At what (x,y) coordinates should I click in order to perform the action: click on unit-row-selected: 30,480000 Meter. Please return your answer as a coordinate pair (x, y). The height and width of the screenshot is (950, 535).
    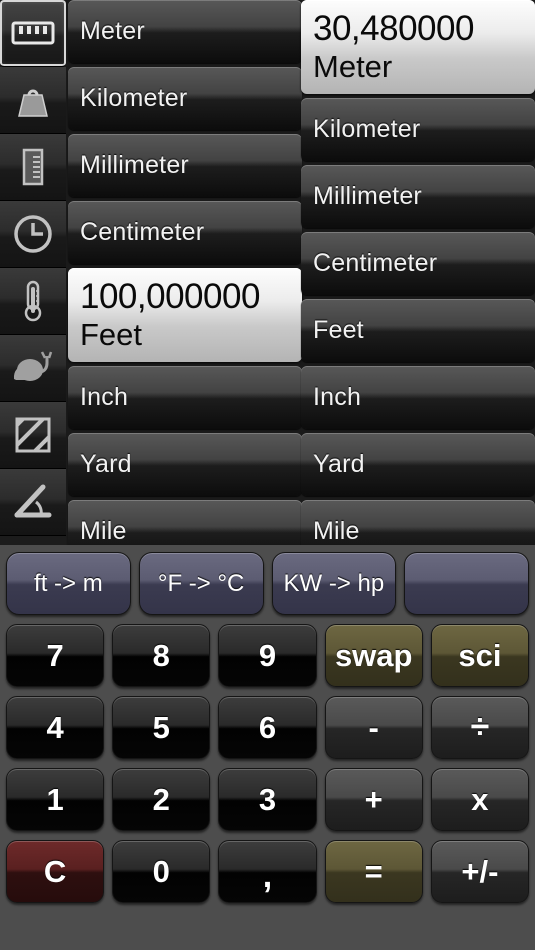
    Looking at the image, I should click on (418, 47).